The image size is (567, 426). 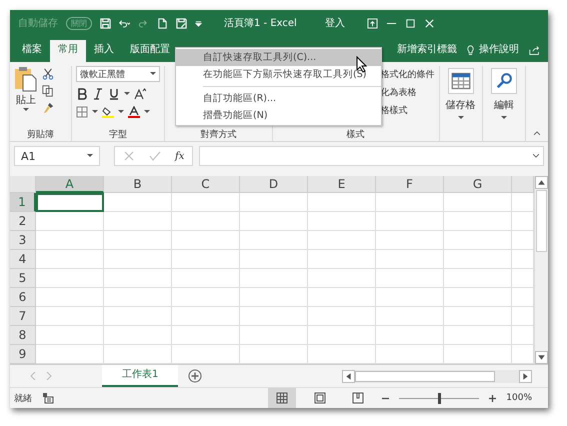 What do you see at coordinates (179, 156) in the screenshot?
I see `insert-function-button: fx` at bounding box center [179, 156].